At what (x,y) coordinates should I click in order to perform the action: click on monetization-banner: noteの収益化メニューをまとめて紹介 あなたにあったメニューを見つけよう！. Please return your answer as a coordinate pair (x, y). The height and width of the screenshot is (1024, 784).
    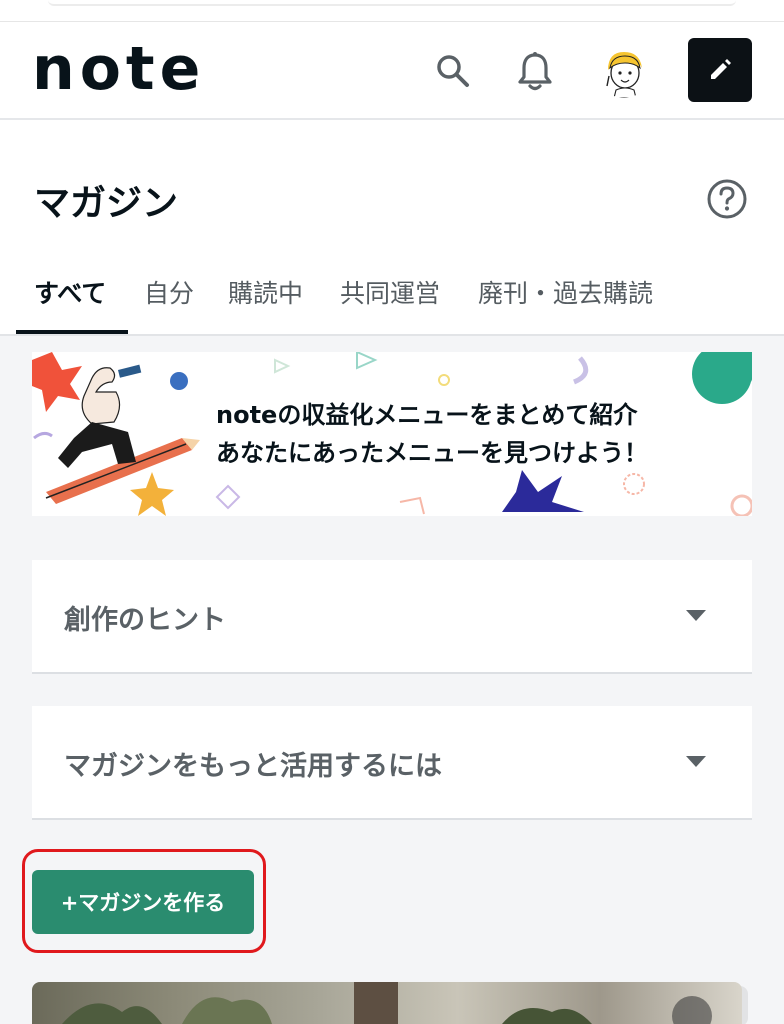
    Looking at the image, I should click on (392, 434).